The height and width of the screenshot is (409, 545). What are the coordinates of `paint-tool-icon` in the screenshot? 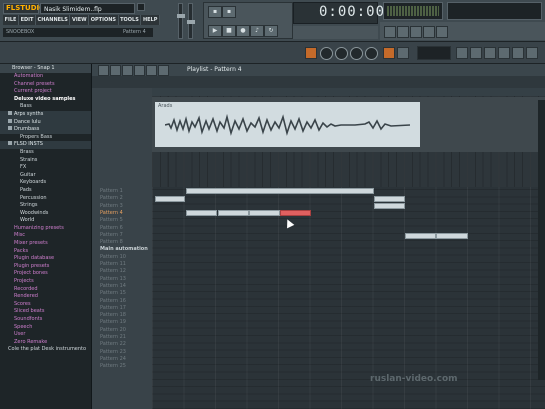 It's located at (127, 70).